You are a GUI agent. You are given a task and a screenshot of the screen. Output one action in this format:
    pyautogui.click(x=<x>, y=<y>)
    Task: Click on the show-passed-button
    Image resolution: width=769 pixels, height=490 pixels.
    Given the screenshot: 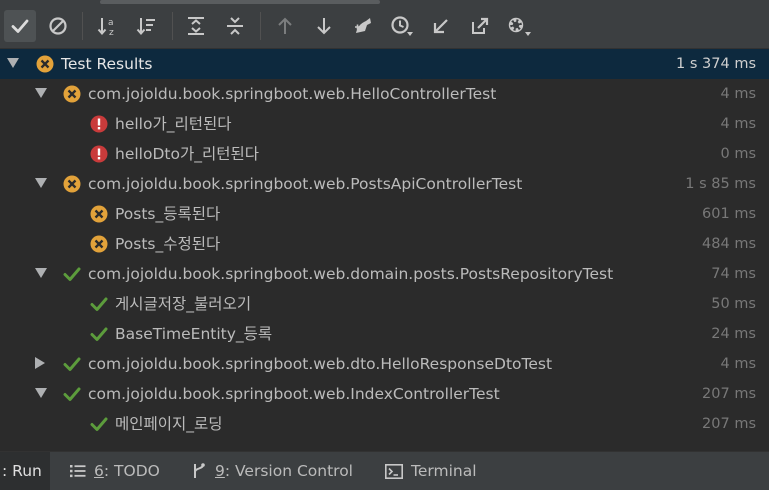 What is the action you would take?
    pyautogui.click(x=20, y=26)
    